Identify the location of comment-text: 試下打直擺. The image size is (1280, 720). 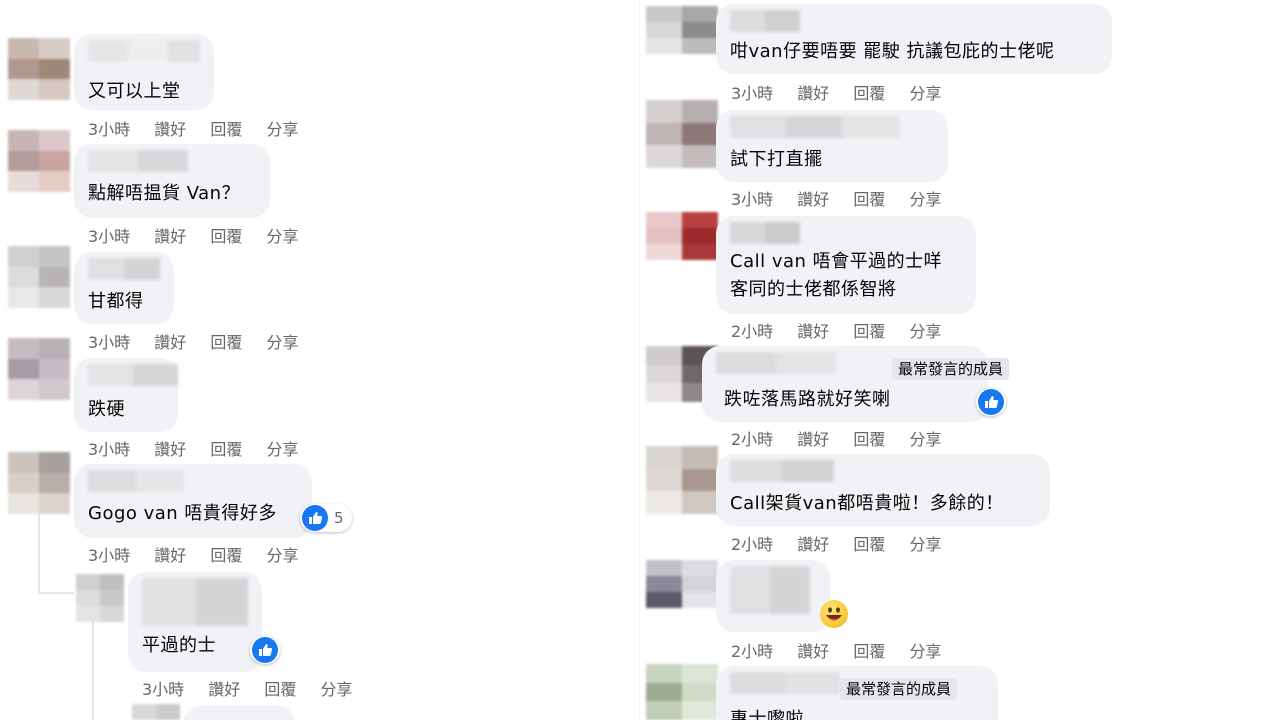
(776, 159).